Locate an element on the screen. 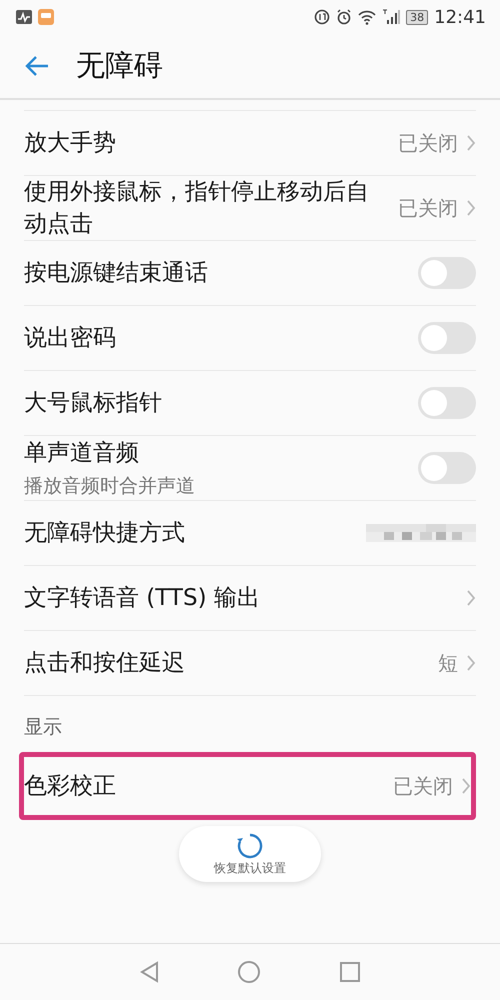 This screenshot has height=1000, width=500. setting-row: 无障碍快捷方式 is located at coordinates (250, 533).